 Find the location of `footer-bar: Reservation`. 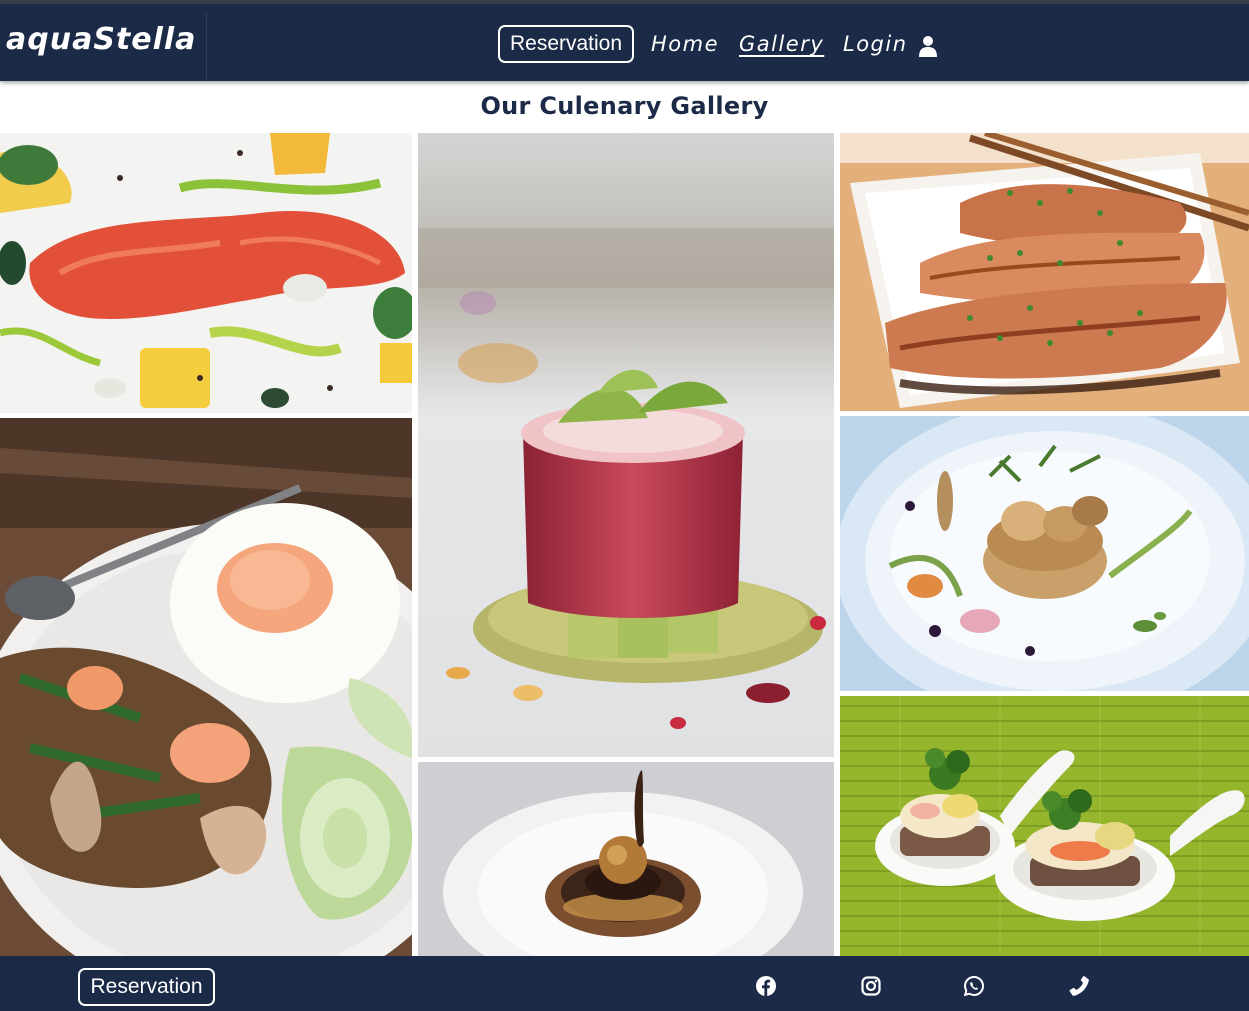

footer-bar: Reservation is located at coordinates (624, 983).